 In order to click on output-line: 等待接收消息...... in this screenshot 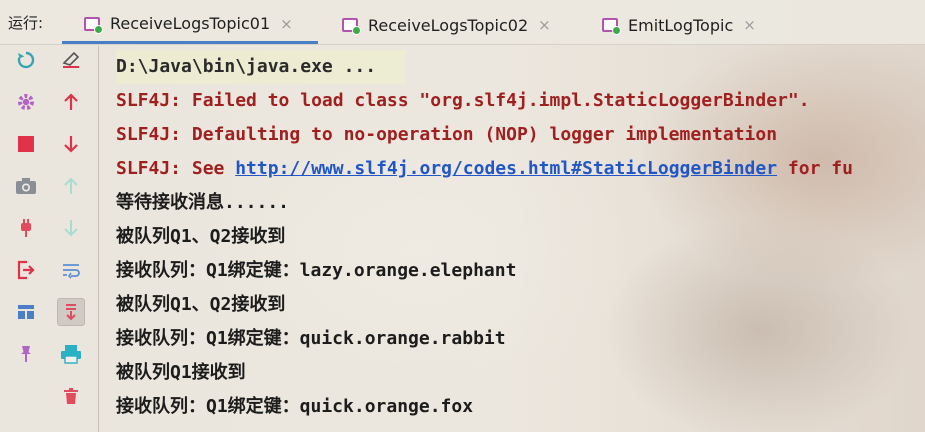, I will do `click(203, 202)`.